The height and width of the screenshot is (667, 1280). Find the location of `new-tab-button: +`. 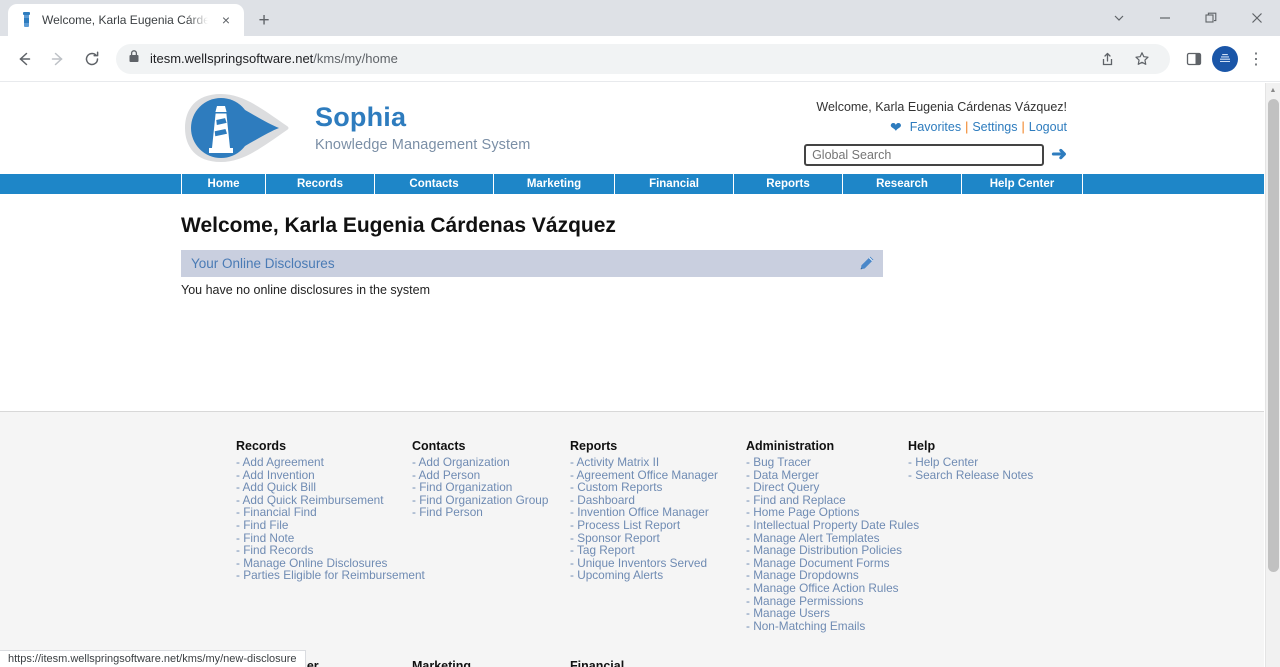

new-tab-button: + is located at coordinates (264, 20).